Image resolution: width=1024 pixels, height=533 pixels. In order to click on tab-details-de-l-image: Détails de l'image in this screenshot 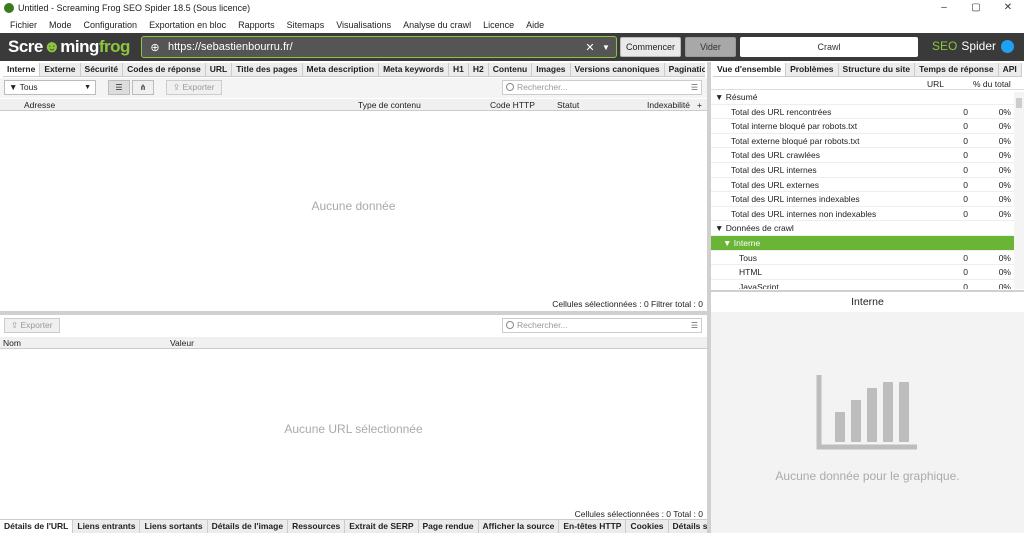, I will do `click(248, 526)`.